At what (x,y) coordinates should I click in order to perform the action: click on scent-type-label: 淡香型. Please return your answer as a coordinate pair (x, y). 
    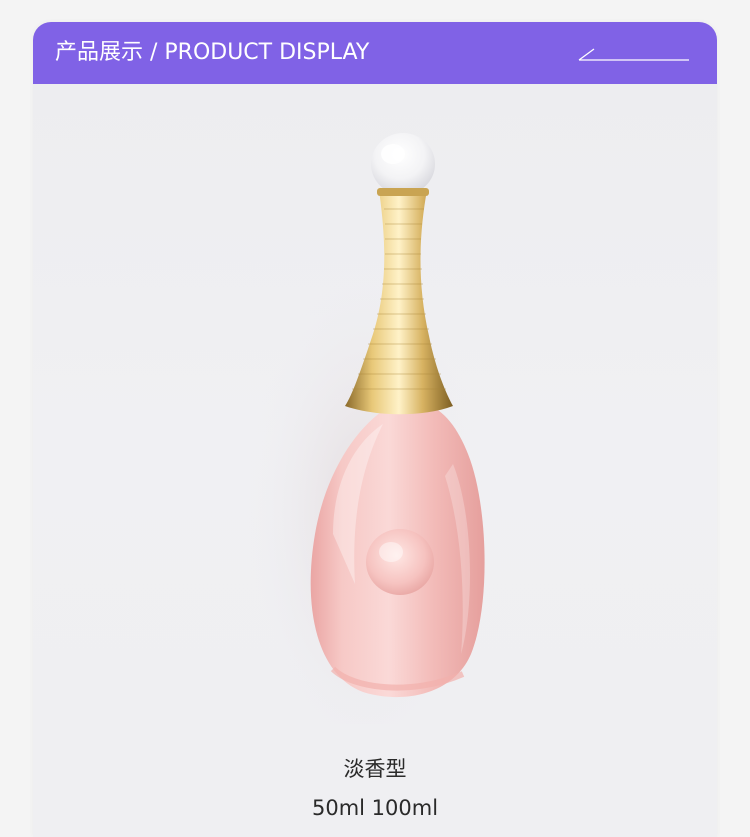
    Looking at the image, I should click on (375, 769).